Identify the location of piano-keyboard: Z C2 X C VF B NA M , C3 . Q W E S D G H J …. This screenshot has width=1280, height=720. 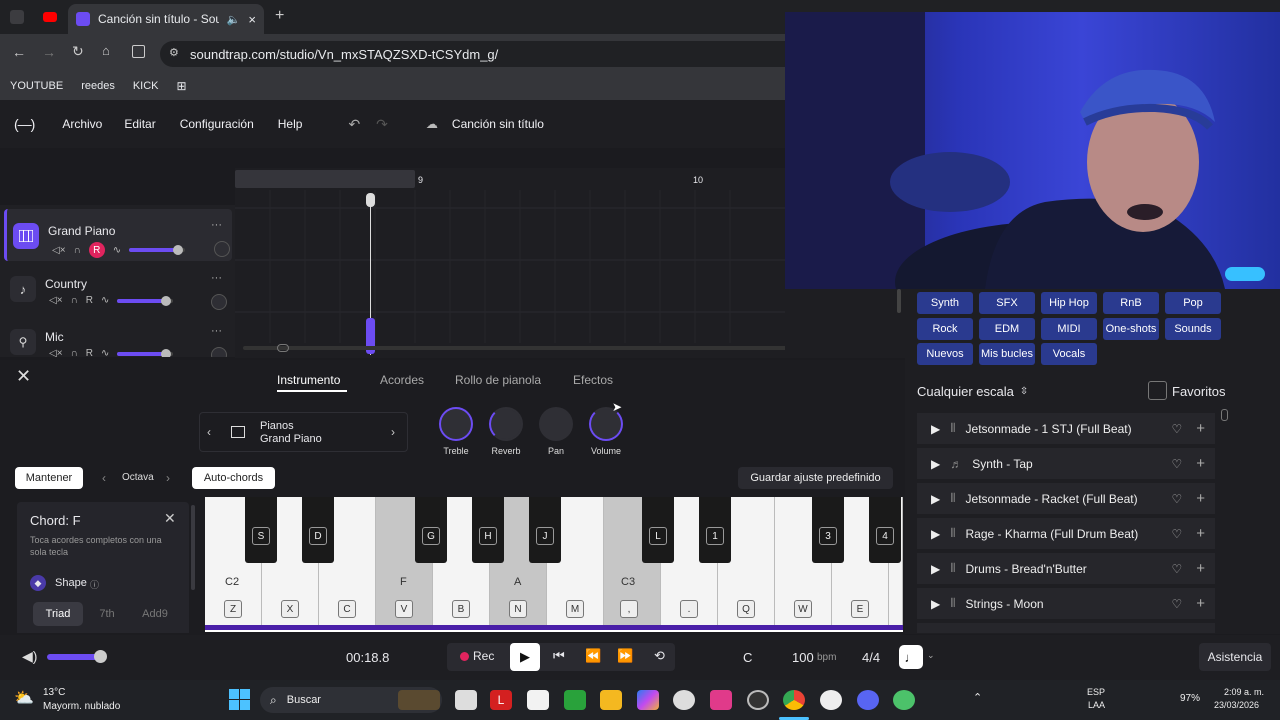
(554, 564).